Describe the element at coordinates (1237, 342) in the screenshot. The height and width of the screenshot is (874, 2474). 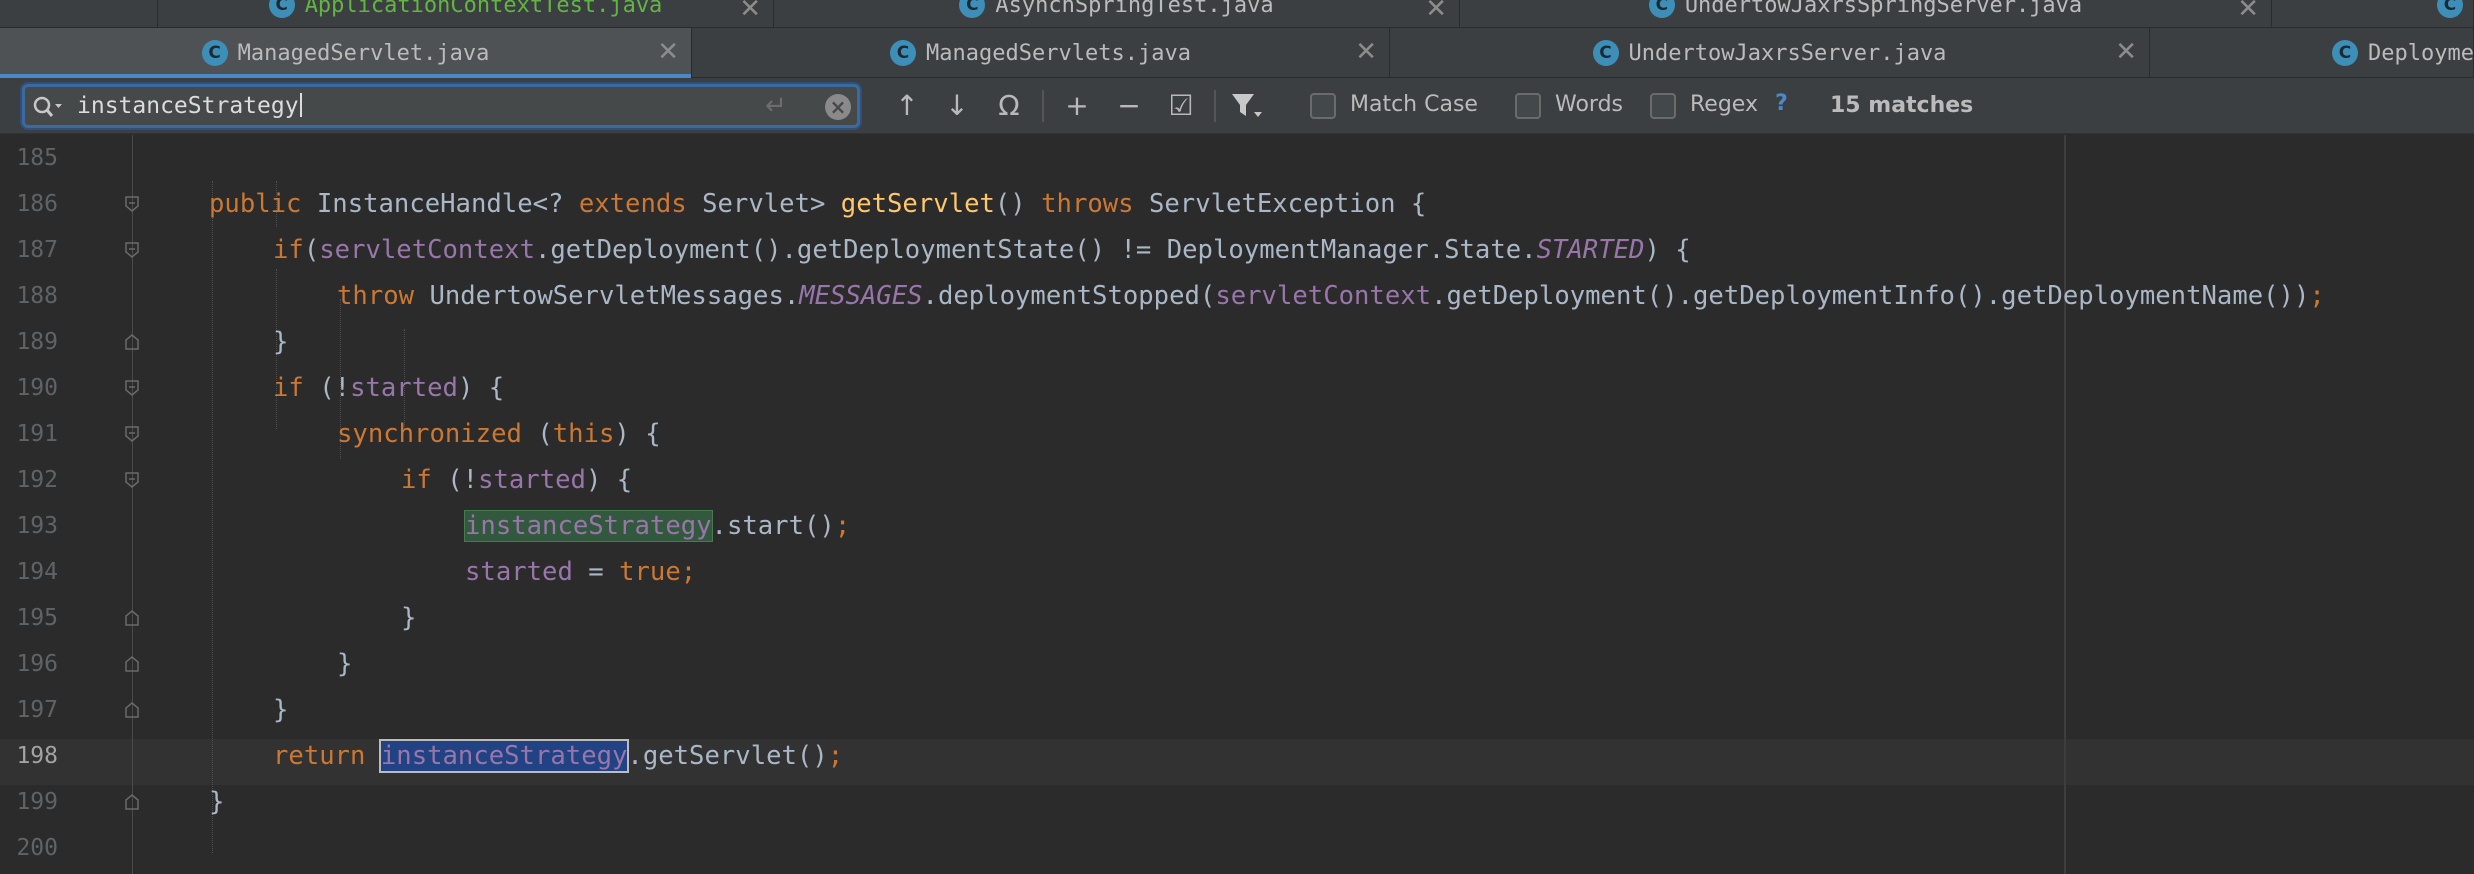
I see `code-line: 189 }` at that location.